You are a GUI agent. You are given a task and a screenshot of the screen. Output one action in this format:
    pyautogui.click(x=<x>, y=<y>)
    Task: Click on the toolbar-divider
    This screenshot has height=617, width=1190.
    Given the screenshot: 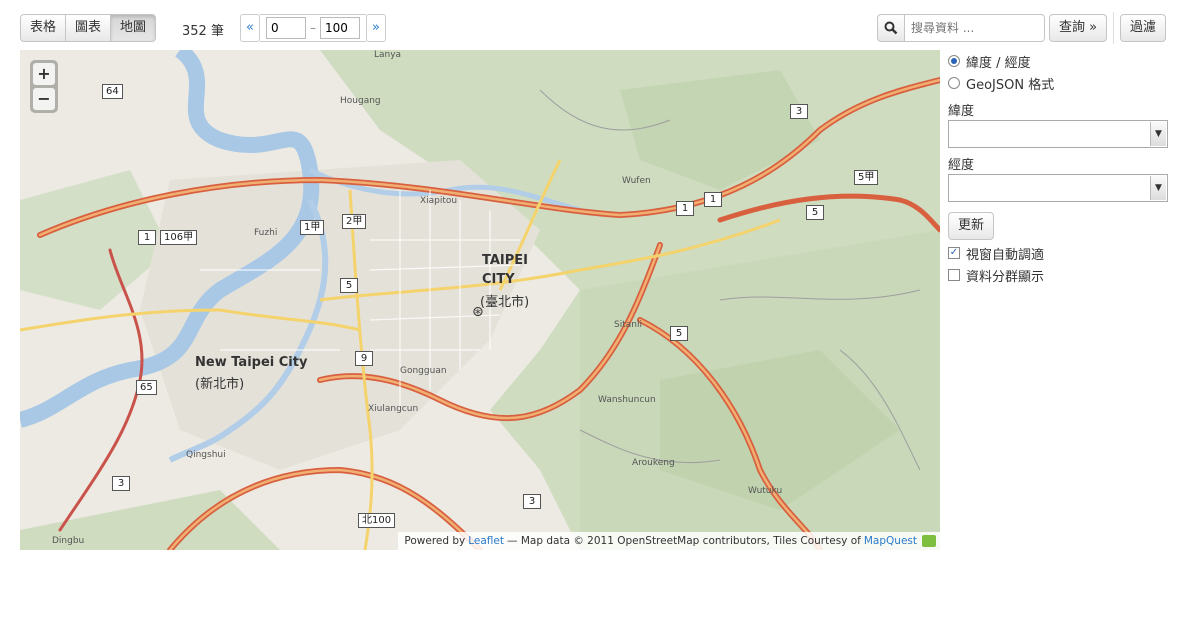 What is the action you would take?
    pyautogui.click(x=1113, y=28)
    